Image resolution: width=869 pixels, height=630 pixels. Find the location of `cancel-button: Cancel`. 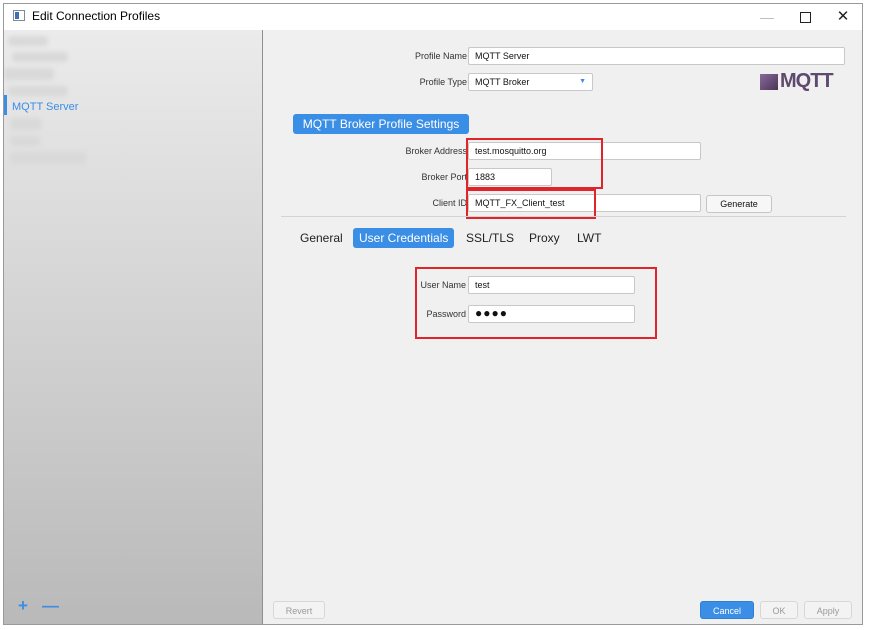

cancel-button: Cancel is located at coordinates (727, 610).